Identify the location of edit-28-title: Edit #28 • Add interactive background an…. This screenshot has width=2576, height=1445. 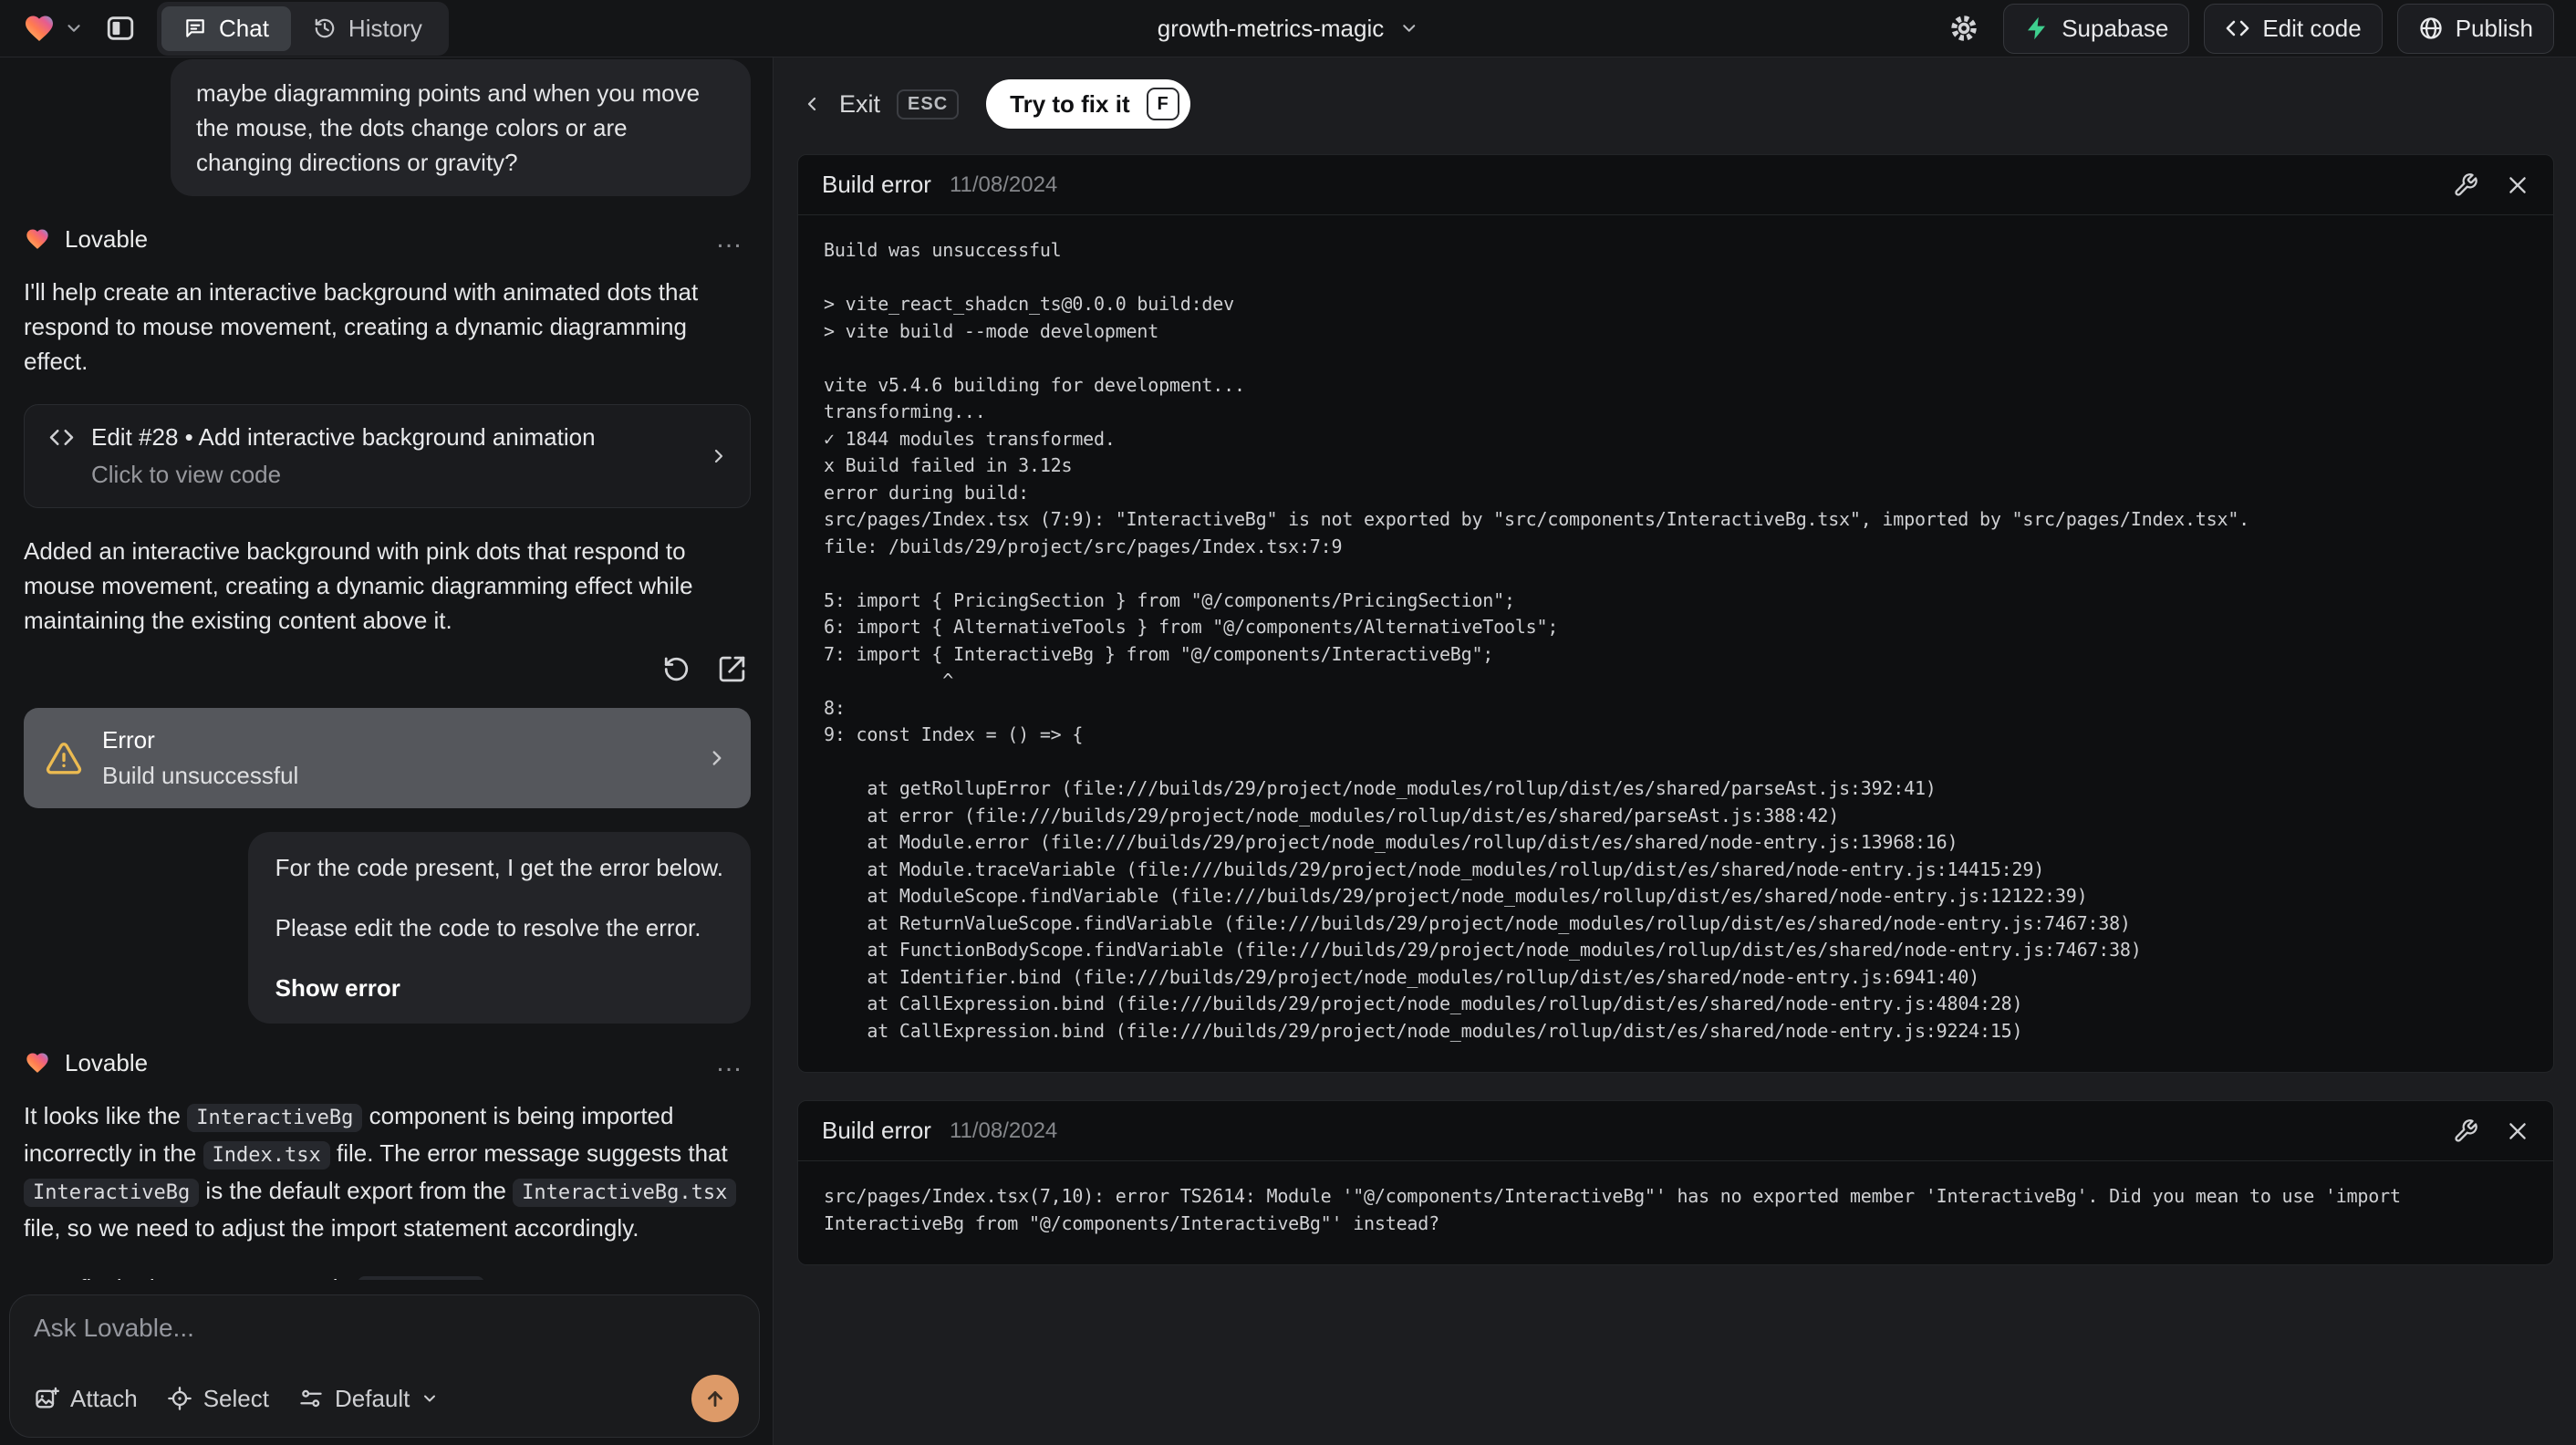
(343, 437).